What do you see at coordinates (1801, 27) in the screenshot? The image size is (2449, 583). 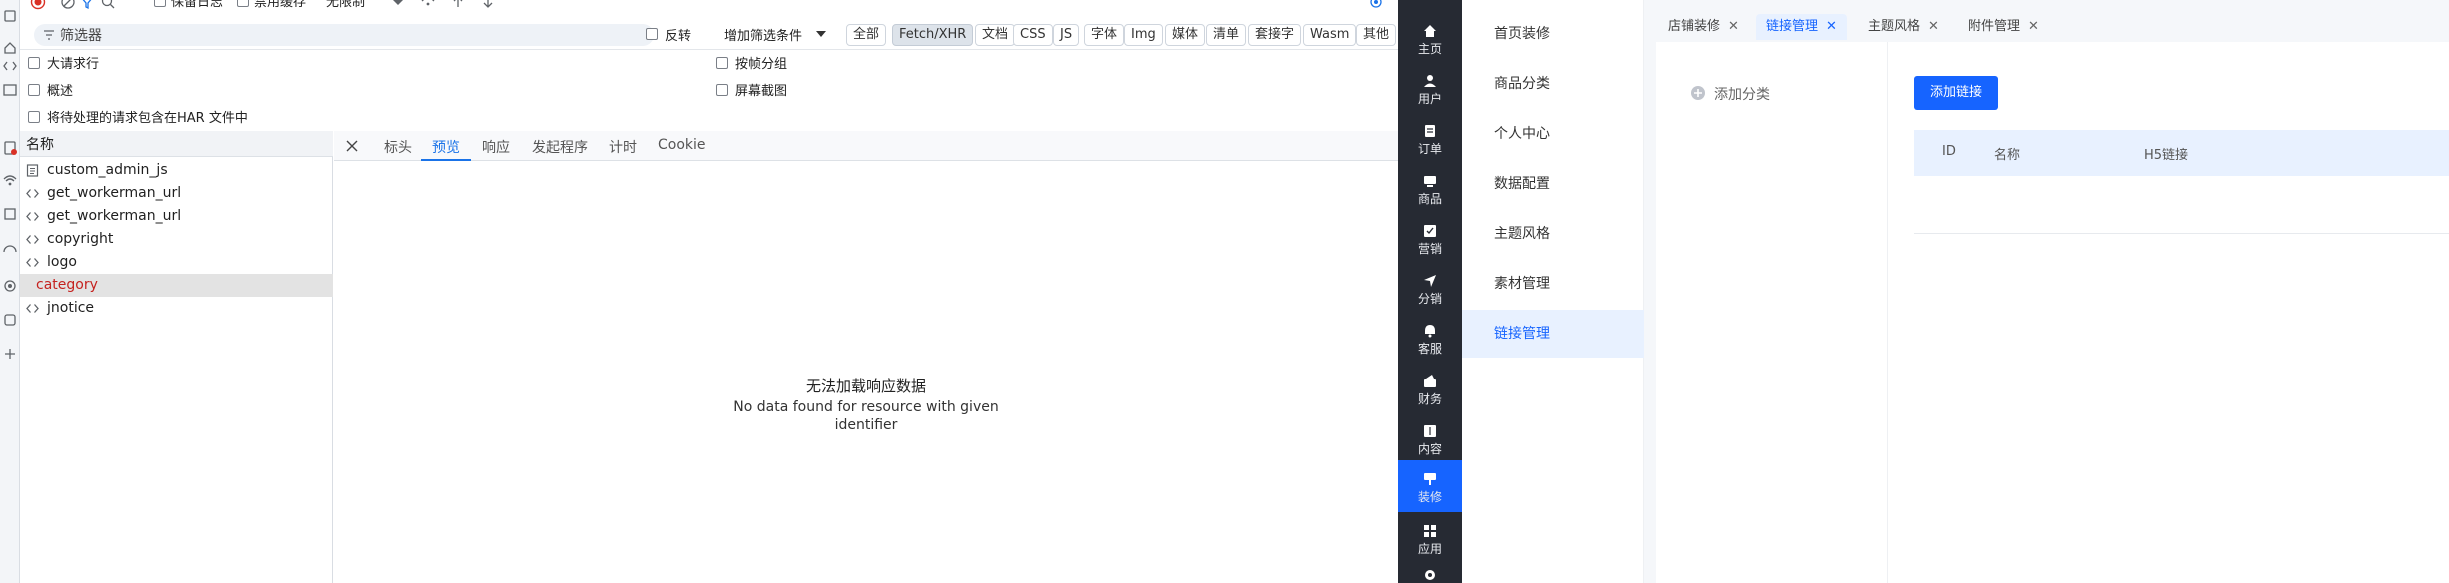 I see `page-tab-link-management: 链接管理 ✕` at bounding box center [1801, 27].